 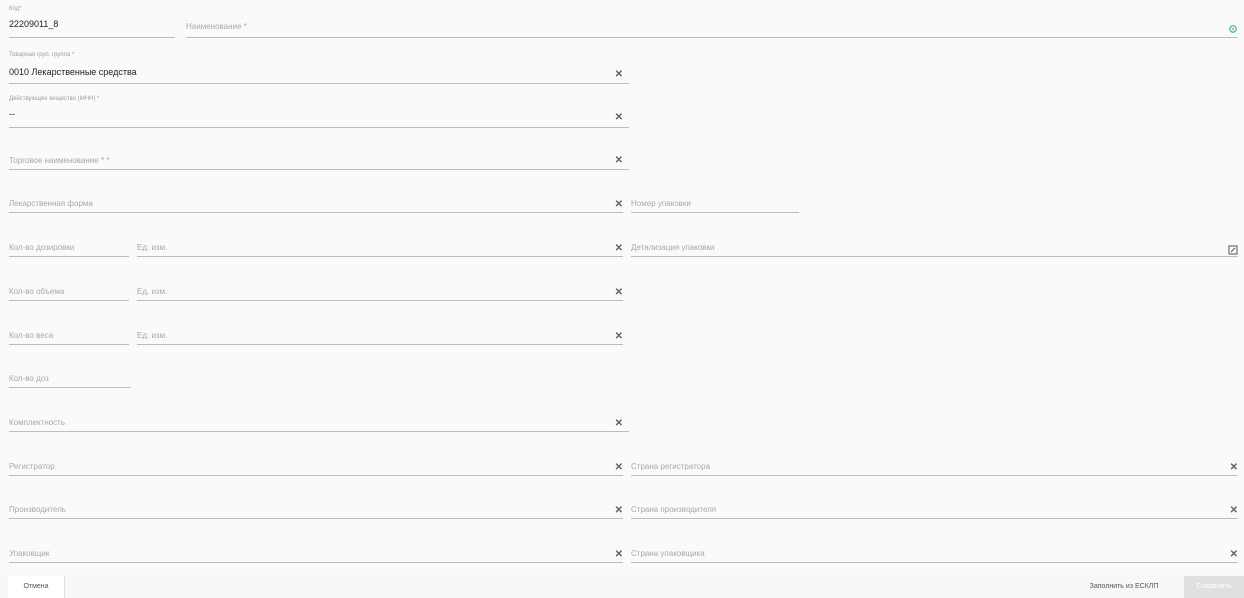 What do you see at coordinates (316, 562) in the screenshot?
I see `packager-underline` at bounding box center [316, 562].